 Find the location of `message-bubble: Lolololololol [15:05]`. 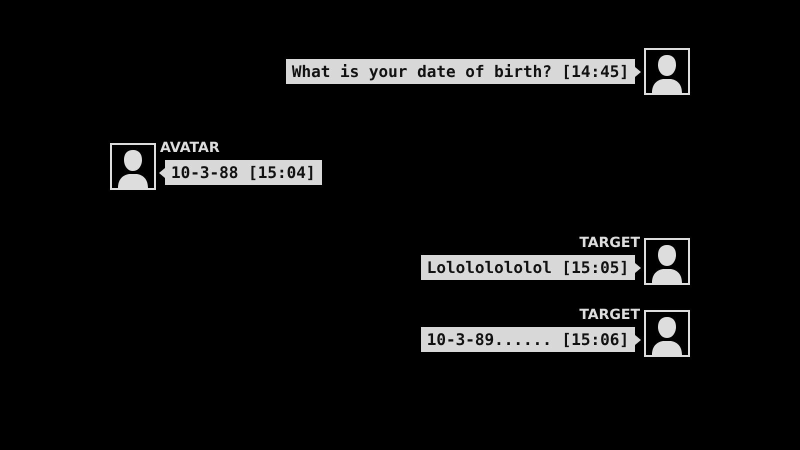

message-bubble: Lolololololol [15:05] is located at coordinates (527, 267).